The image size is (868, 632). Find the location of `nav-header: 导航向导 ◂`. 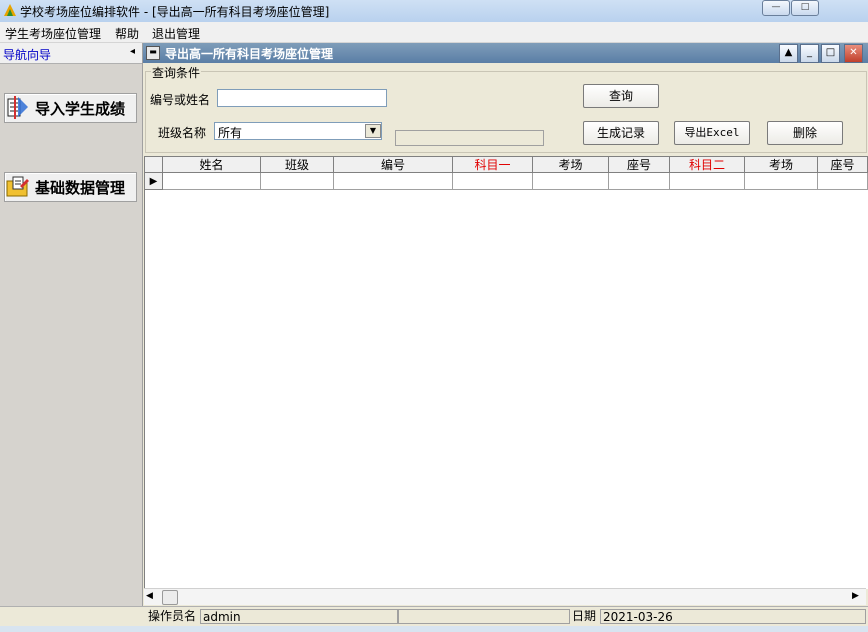

nav-header: 导航向导 ◂ is located at coordinates (71, 53).